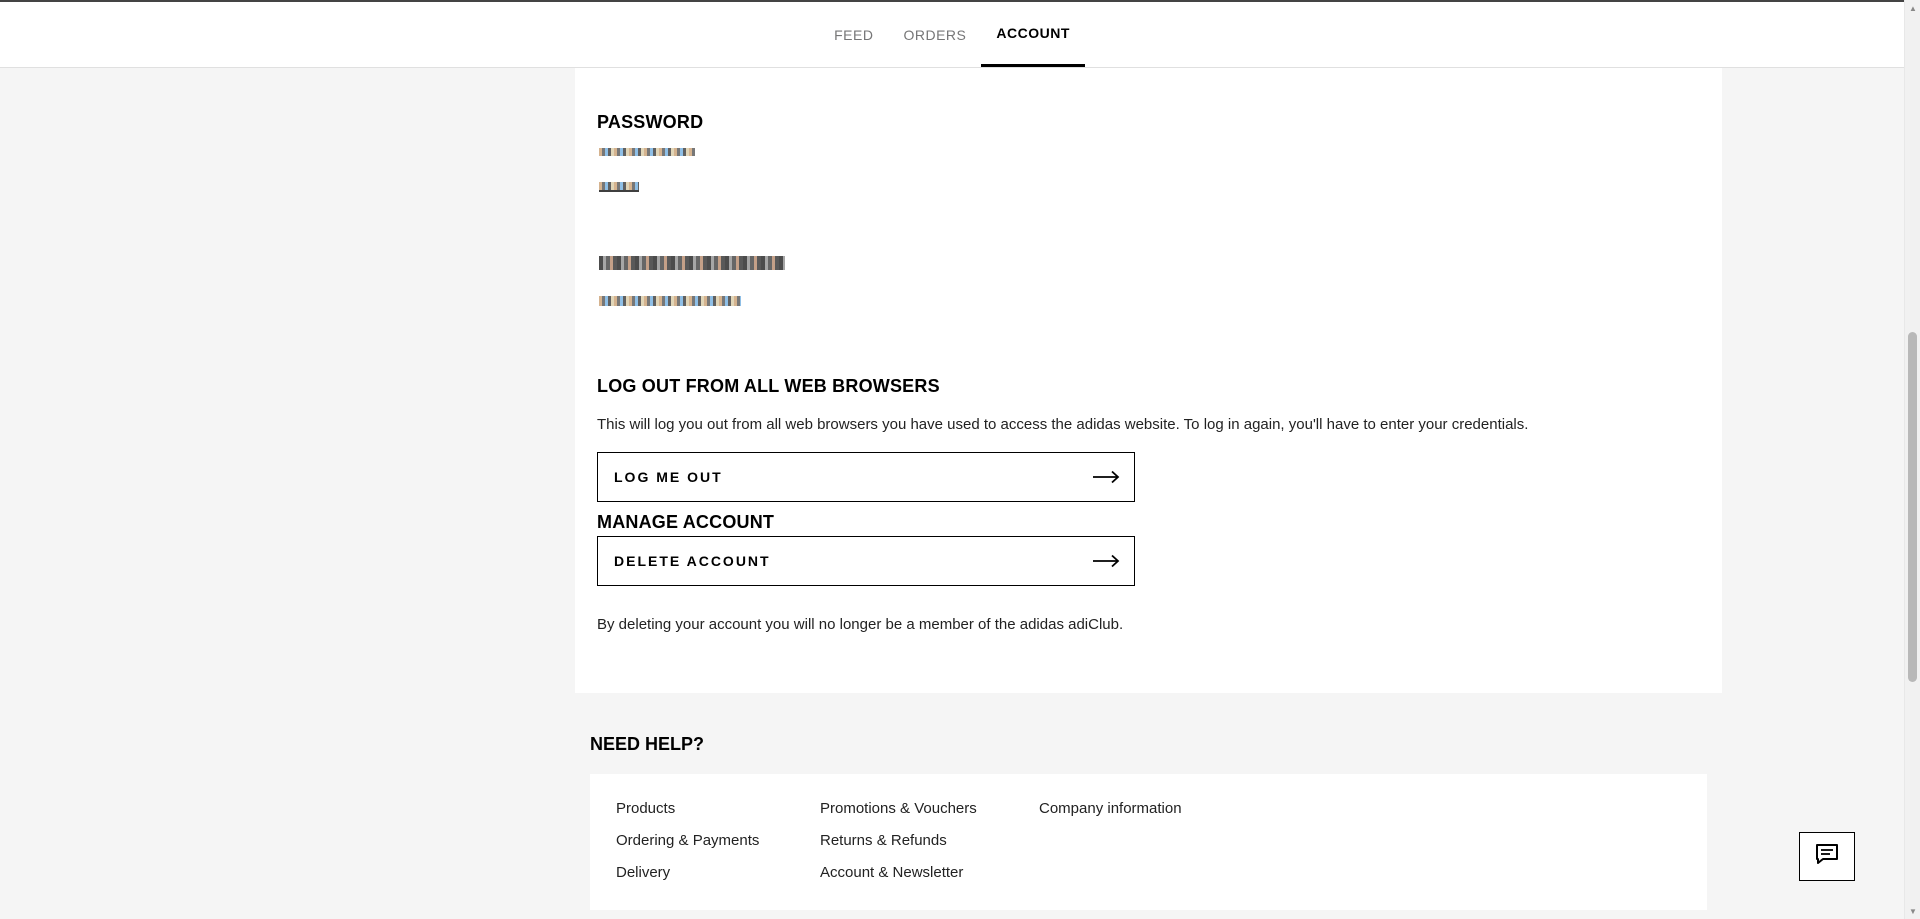 The height and width of the screenshot is (919, 1920). I want to click on scroll-down-icon: ▼, so click(1912, 911).